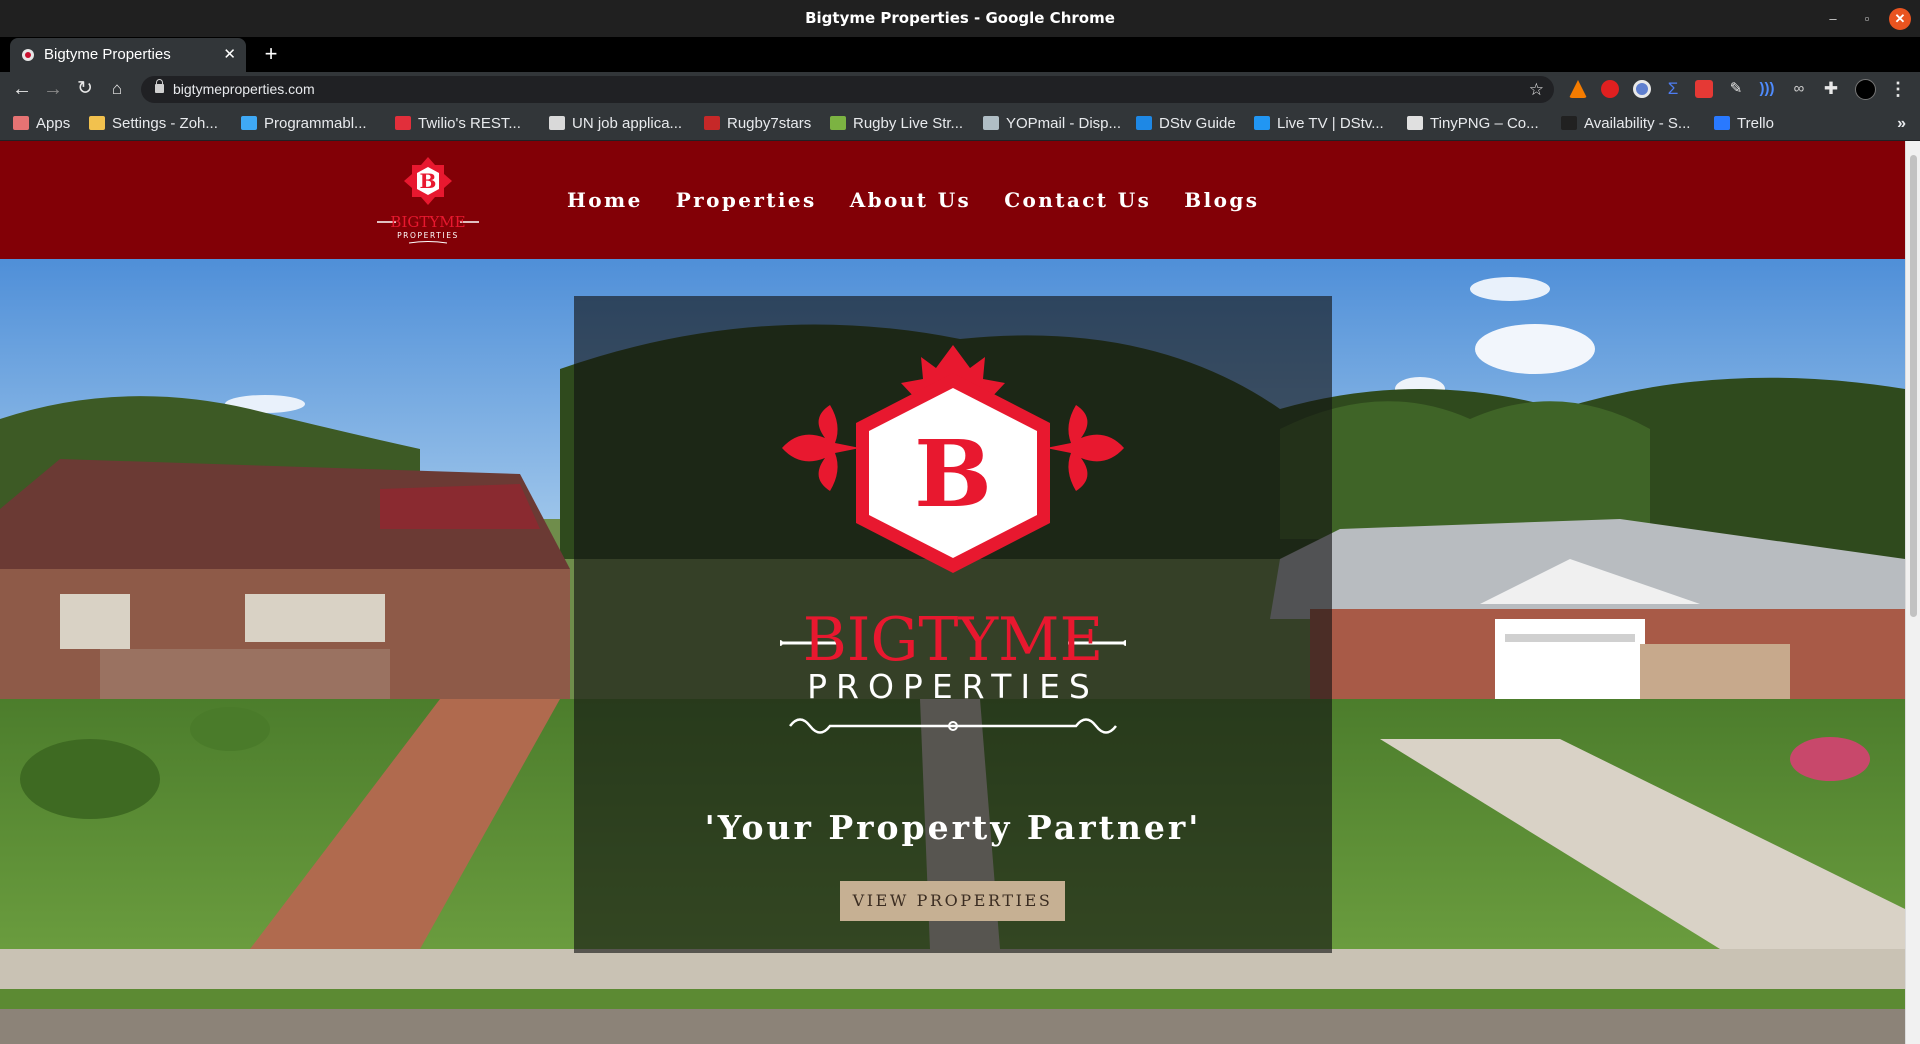 The width and height of the screenshot is (1920, 1044). What do you see at coordinates (847, 89) in the screenshot?
I see `address-bar: bigtymeproperties.com ☆` at bounding box center [847, 89].